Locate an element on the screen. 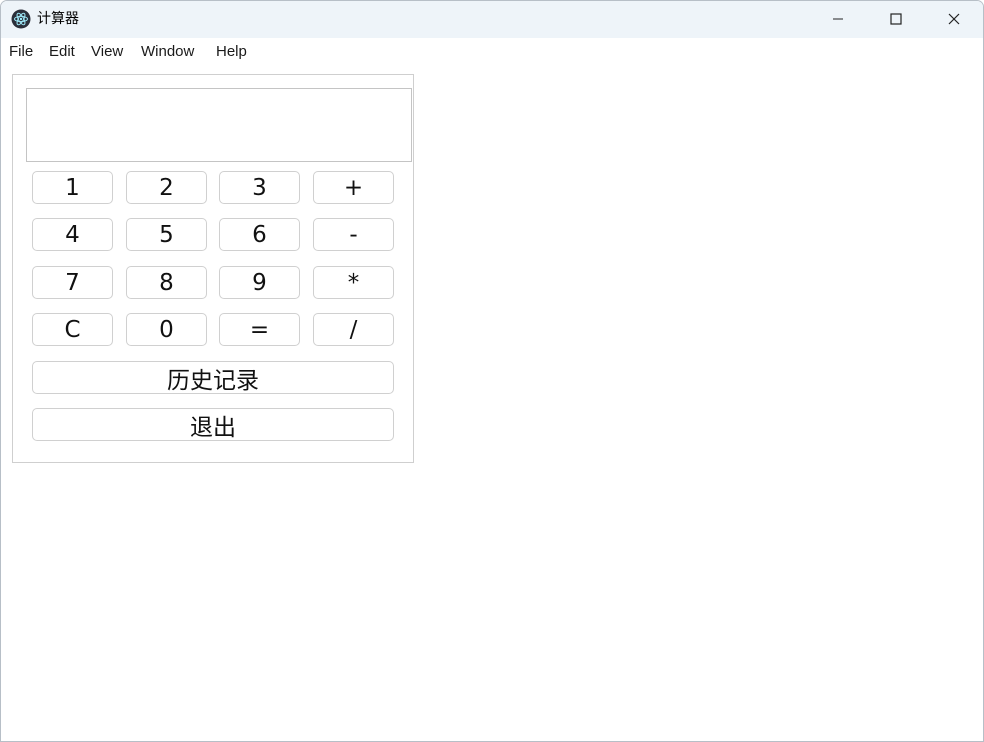 The width and height of the screenshot is (984, 742). menu-view: View is located at coordinates (107, 52).